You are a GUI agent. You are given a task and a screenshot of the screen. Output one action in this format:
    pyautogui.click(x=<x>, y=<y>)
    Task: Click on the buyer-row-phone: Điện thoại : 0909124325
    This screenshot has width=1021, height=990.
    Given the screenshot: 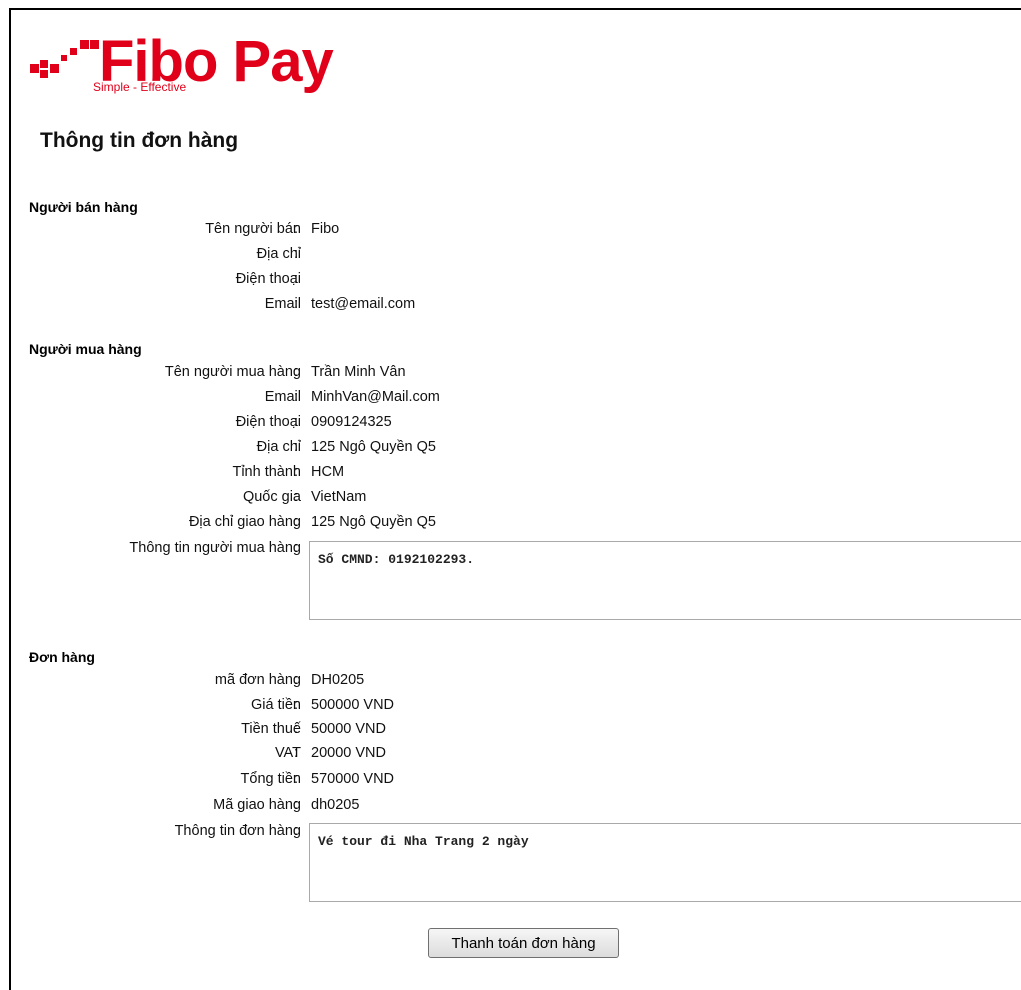 What is the action you would take?
    pyautogui.click(x=510, y=424)
    